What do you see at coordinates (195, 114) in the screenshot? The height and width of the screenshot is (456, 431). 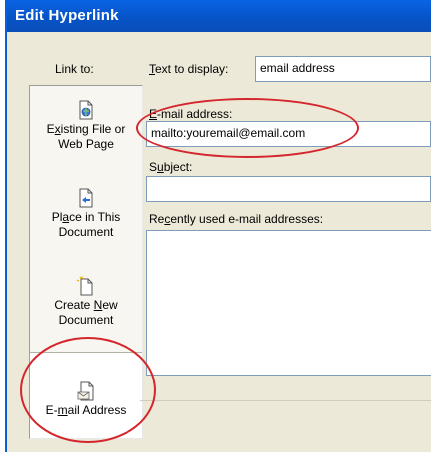 I see `label-part: -mail address:` at bounding box center [195, 114].